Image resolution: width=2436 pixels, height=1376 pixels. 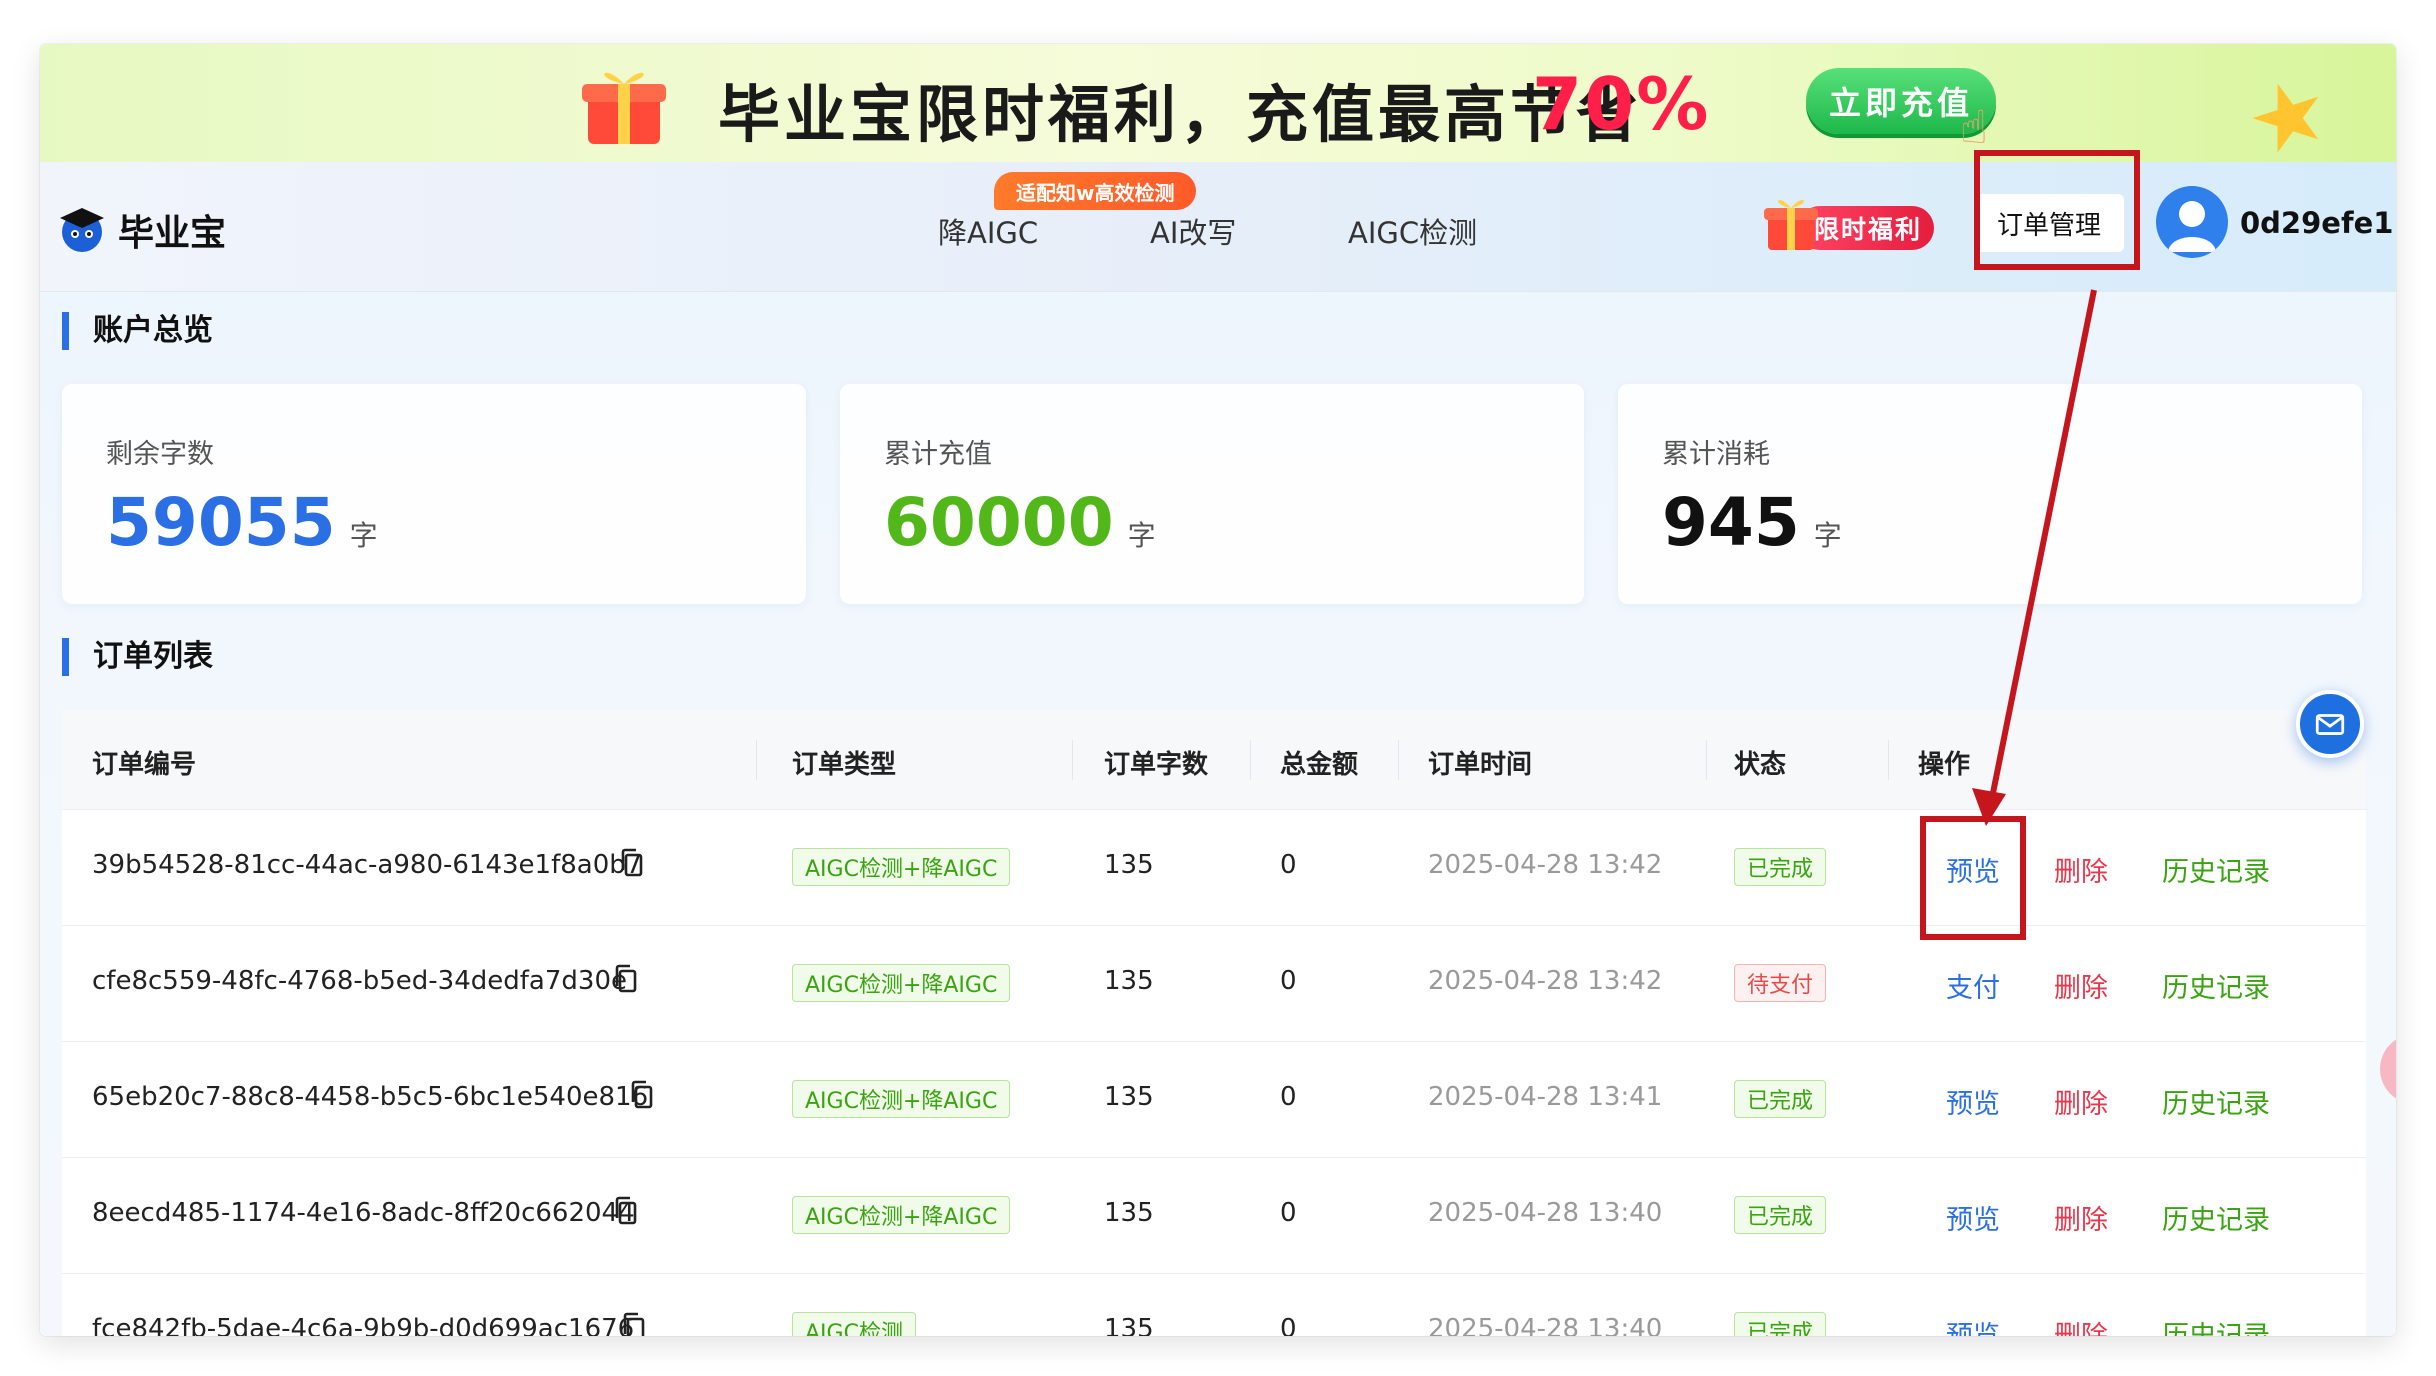 What do you see at coordinates (1849, 222) in the screenshot?
I see `limited-offer-button: 限时福利` at bounding box center [1849, 222].